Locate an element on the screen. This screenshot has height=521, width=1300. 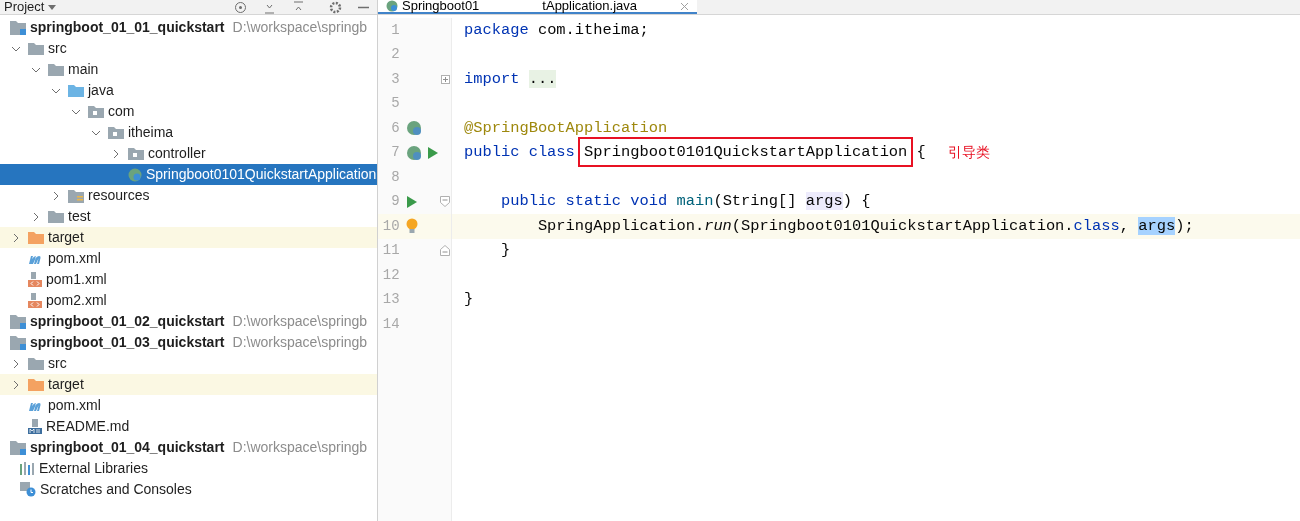
settings-icon is located at coordinates (335, 7).